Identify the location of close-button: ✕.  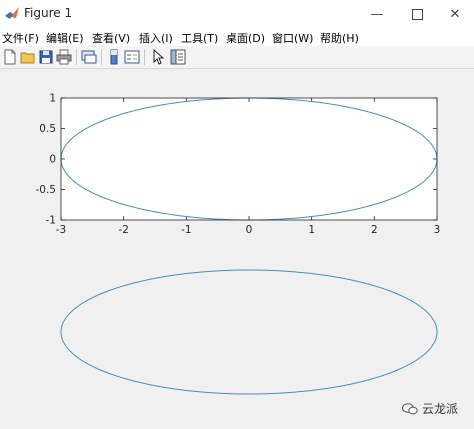
(455, 14).